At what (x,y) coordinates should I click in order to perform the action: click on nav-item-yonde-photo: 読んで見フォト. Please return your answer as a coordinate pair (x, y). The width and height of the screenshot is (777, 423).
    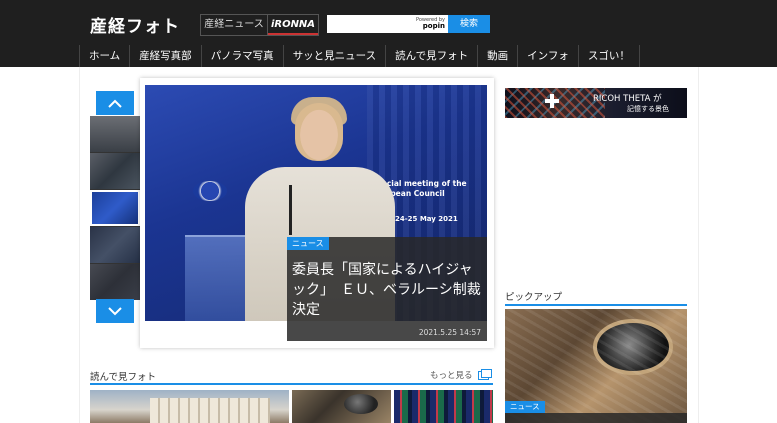
    Looking at the image, I should click on (431, 56).